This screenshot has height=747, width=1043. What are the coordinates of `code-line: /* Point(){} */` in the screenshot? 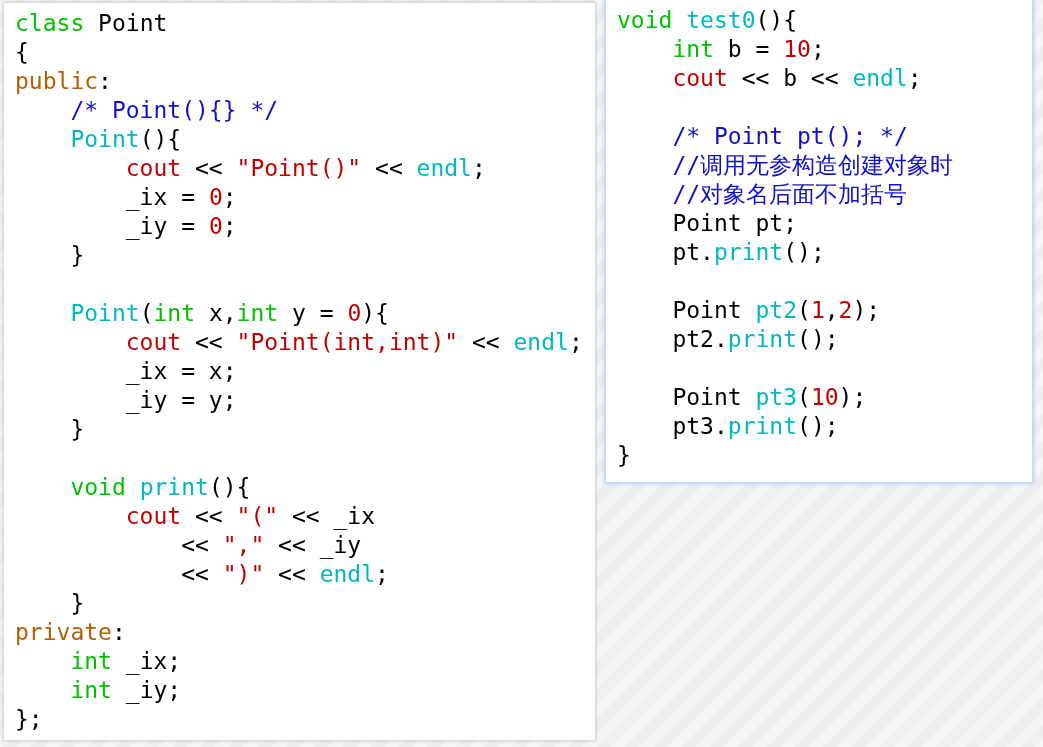 It's located at (174, 110).